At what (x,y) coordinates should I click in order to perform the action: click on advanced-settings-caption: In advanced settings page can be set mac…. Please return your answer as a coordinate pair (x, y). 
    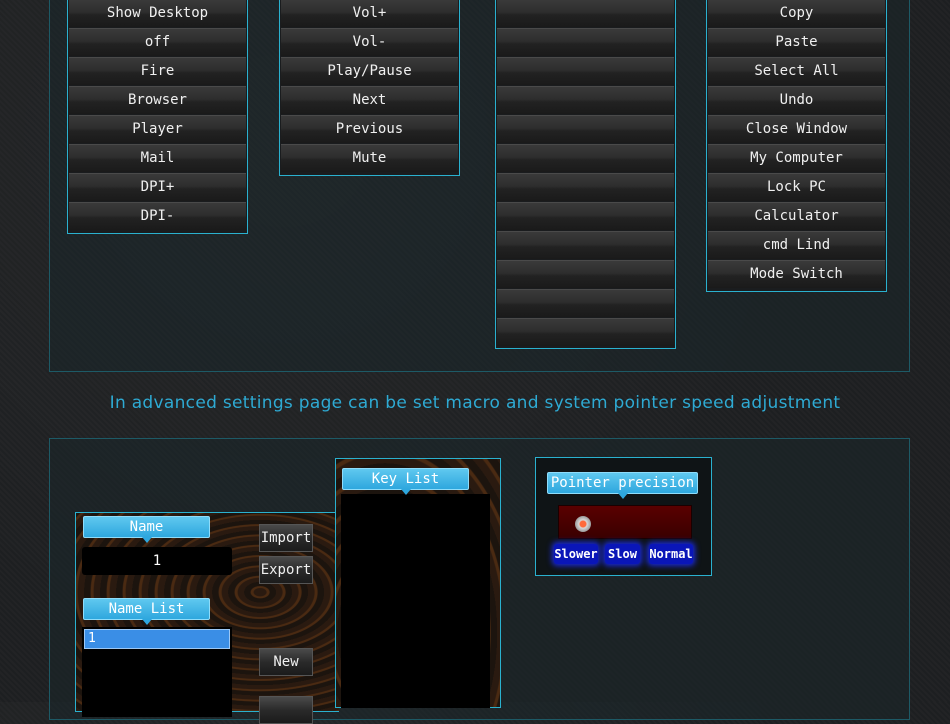
    Looking at the image, I should click on (475, 403).